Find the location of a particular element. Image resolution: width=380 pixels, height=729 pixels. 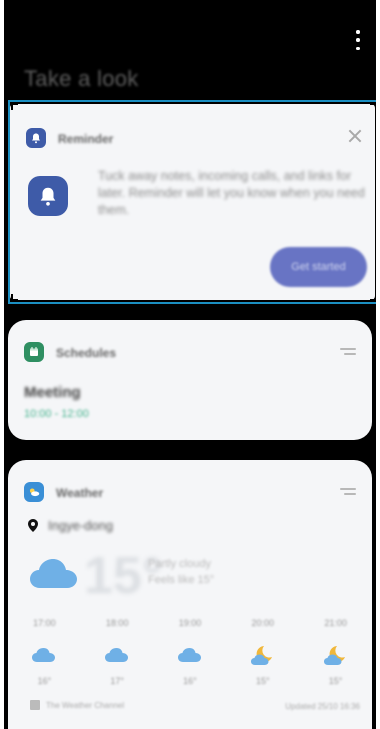

forecast-item: 20:00 15° is located at coordinates (262, 652).